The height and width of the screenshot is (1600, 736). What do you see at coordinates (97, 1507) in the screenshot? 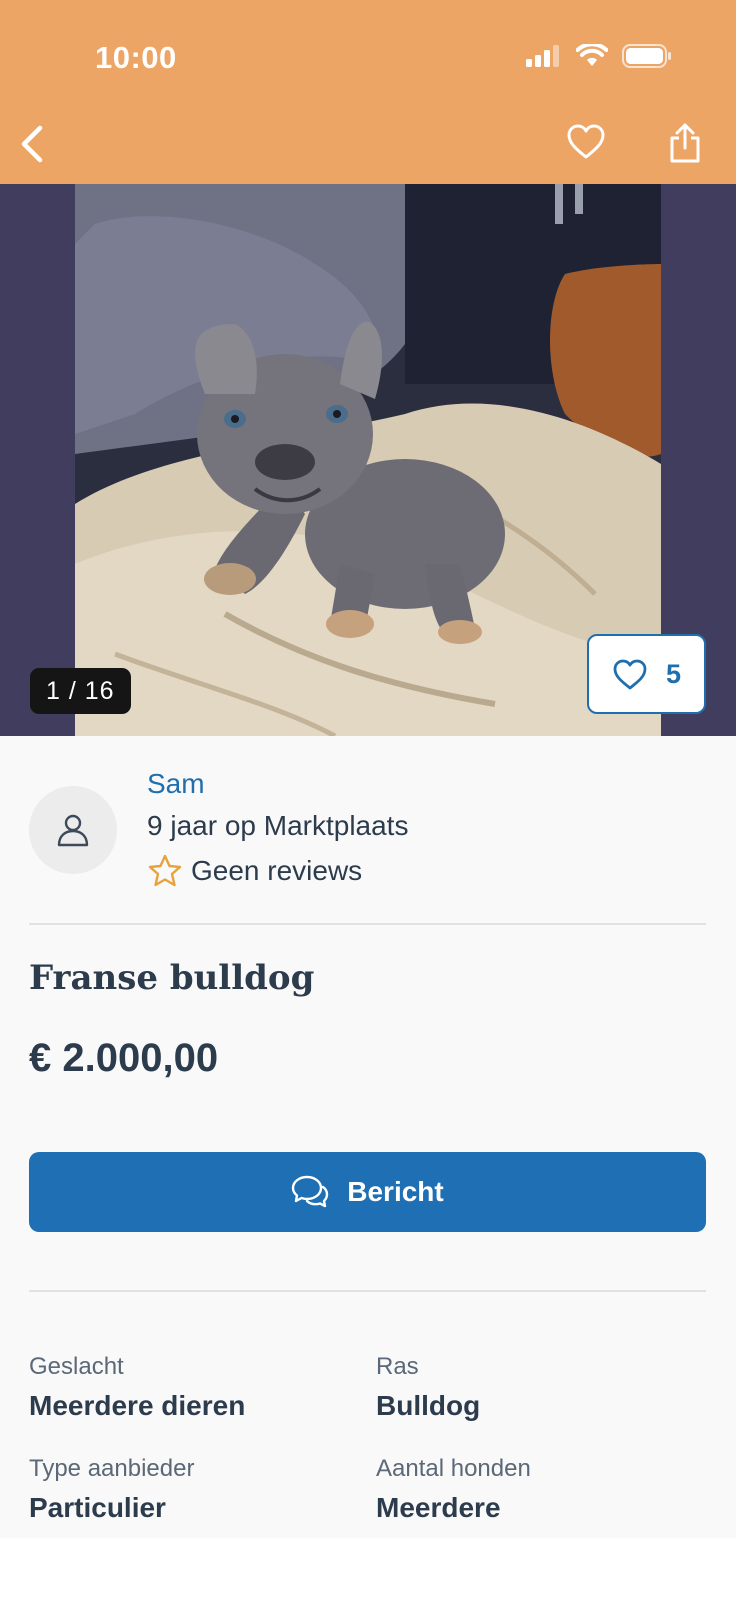
I see `attribute-value: Particulier` at bounding box center [97, 1507].